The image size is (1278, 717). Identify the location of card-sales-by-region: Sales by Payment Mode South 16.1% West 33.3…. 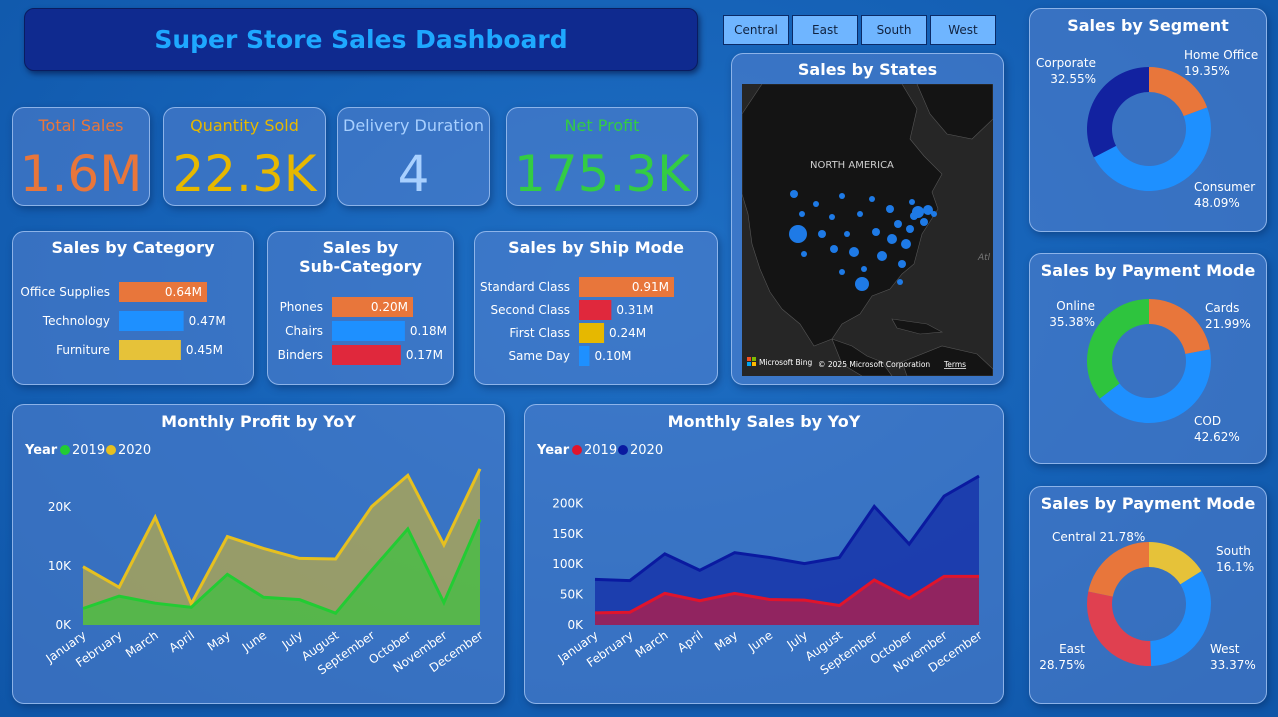
(1148, 595).